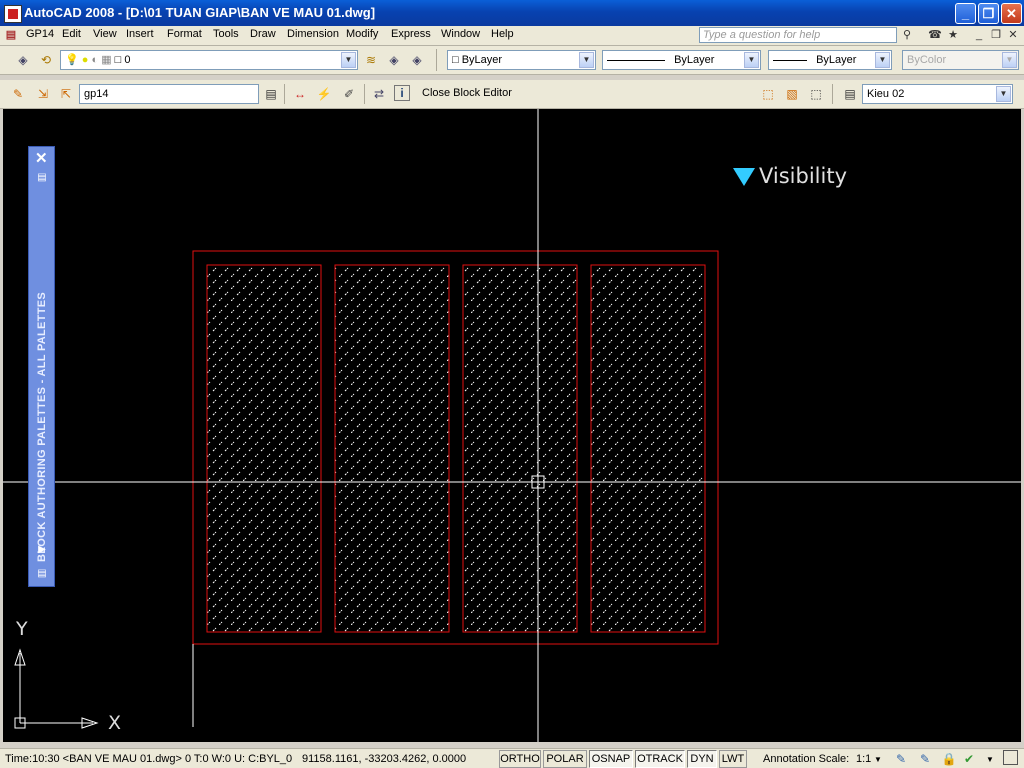 The height and width of the screenshot is (768, 1024). Describe the element at coordinates (792, 94) in the screenshot. I see `make-invisible-icon: ▧` at that location.